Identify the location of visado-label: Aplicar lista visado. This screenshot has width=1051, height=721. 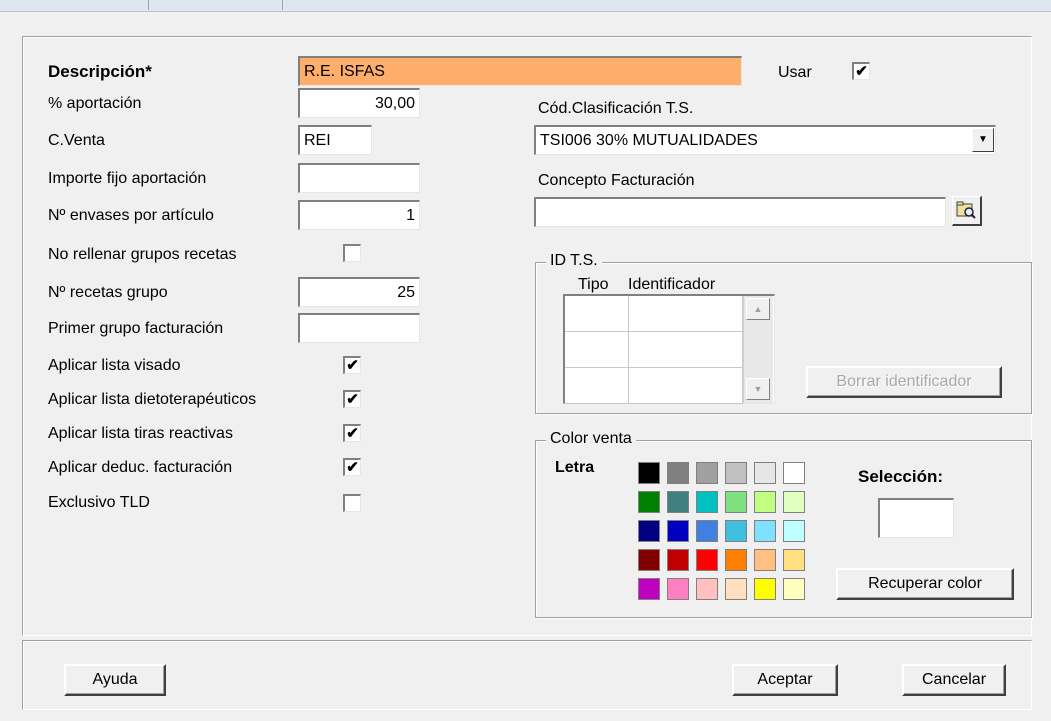
(114, 365).